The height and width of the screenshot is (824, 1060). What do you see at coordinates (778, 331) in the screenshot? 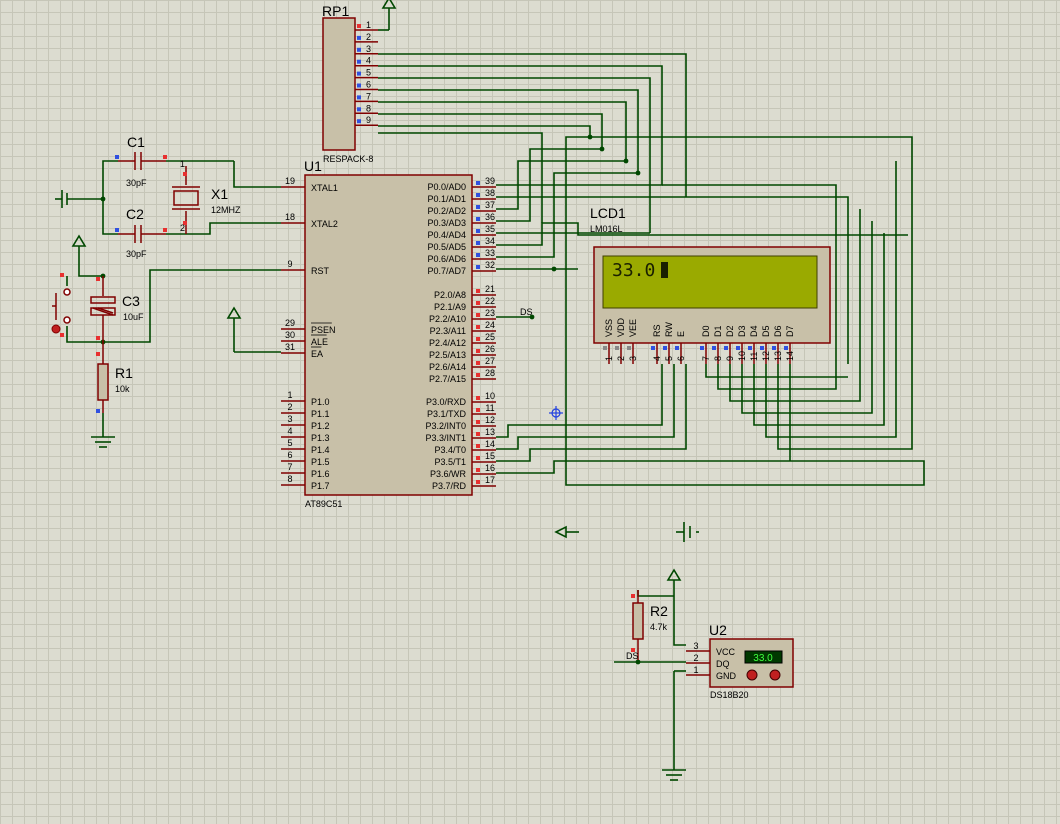
I see `lcd-pin-name: D6` at bounding box center [778, 331].